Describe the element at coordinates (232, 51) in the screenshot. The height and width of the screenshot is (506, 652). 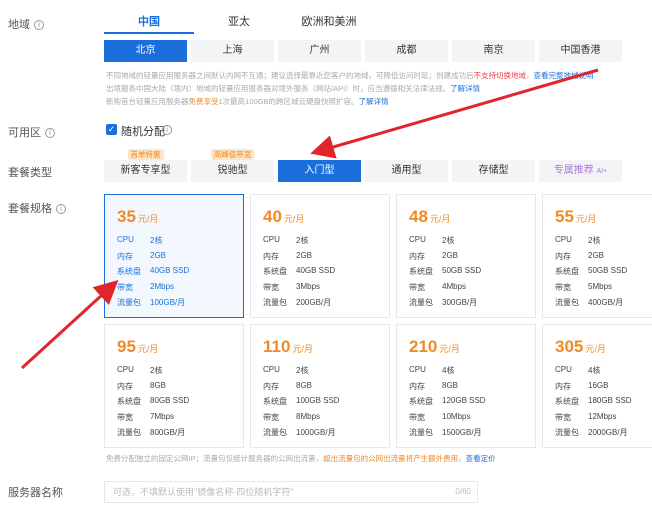
I see `city-shanghai: 上海` at that location.